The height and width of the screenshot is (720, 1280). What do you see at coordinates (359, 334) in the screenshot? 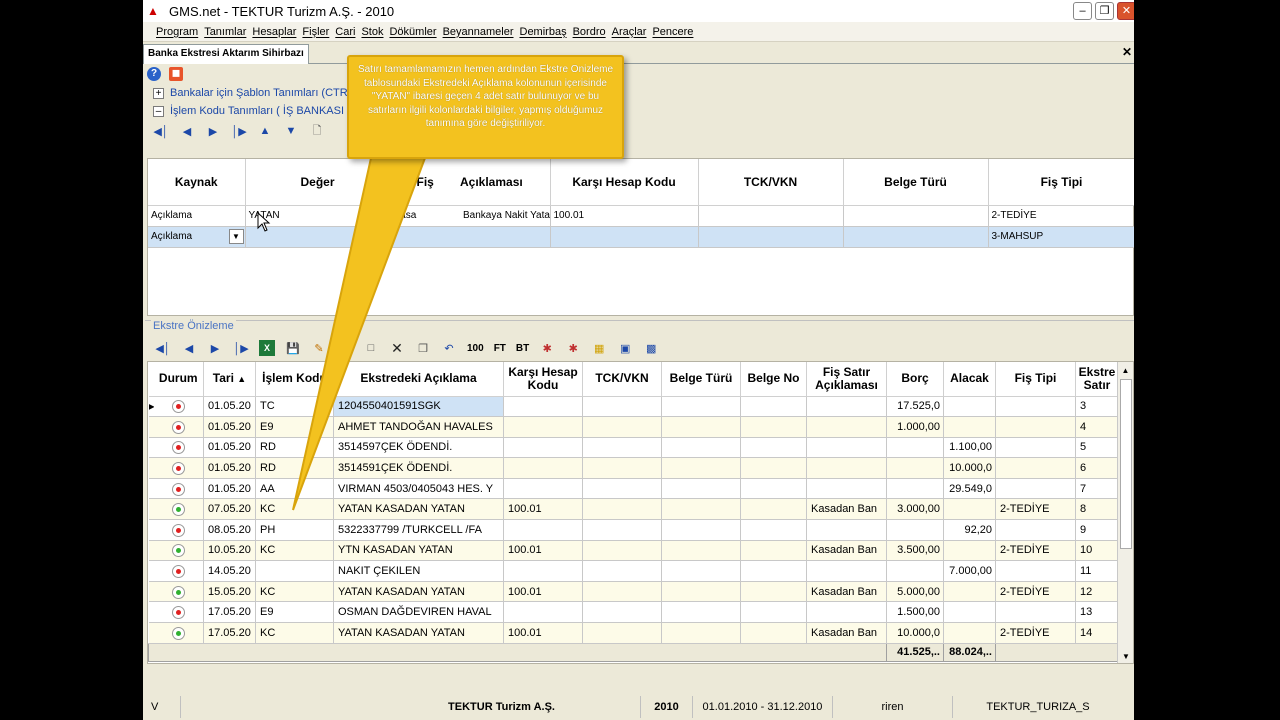
I see `callout-pointer` at bounding box center [359, 334].